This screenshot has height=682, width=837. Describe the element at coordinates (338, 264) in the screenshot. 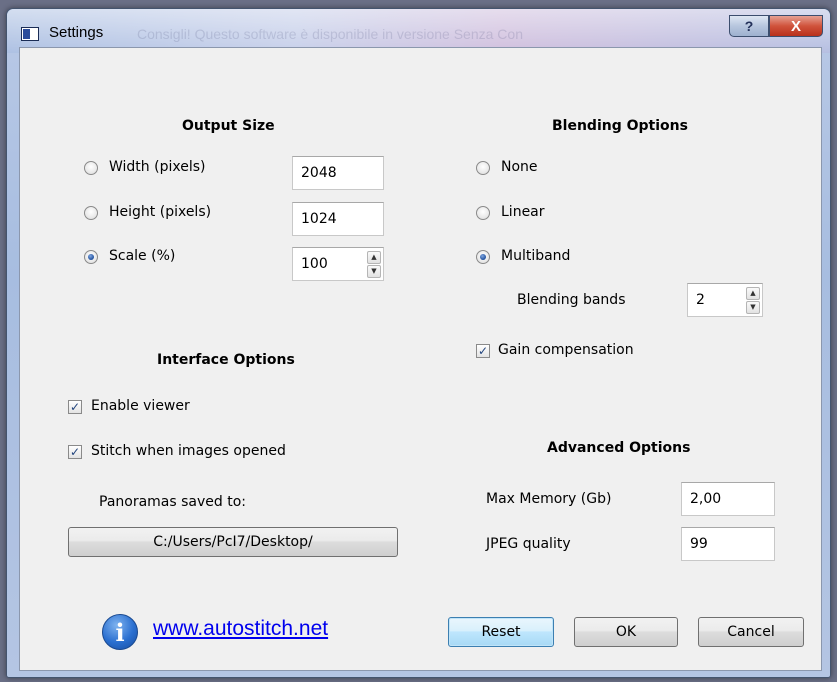

I see `scale-spinbox: 100 ▲ ▼` at that location.